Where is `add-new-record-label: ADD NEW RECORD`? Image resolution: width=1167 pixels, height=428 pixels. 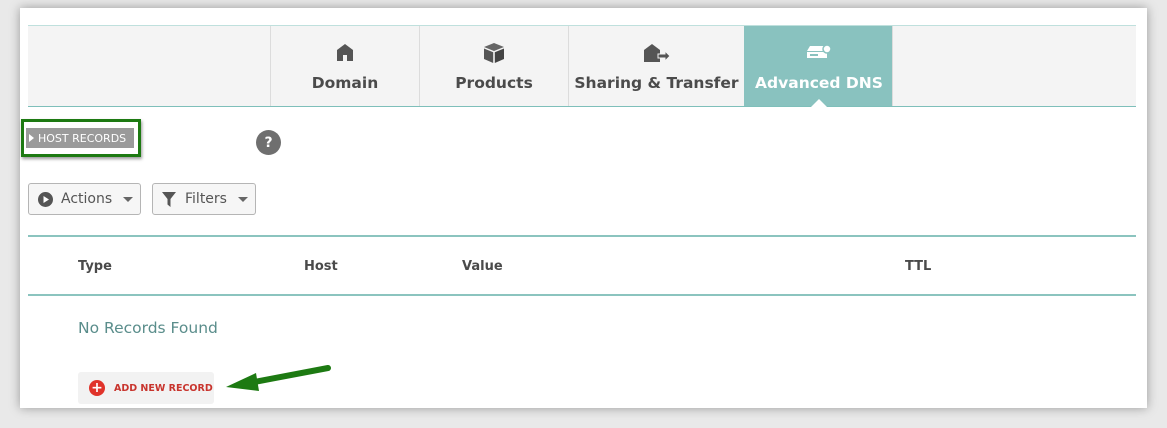
add-new-record-label: ADD NEW RECORD is located at coordinates (163, 388).